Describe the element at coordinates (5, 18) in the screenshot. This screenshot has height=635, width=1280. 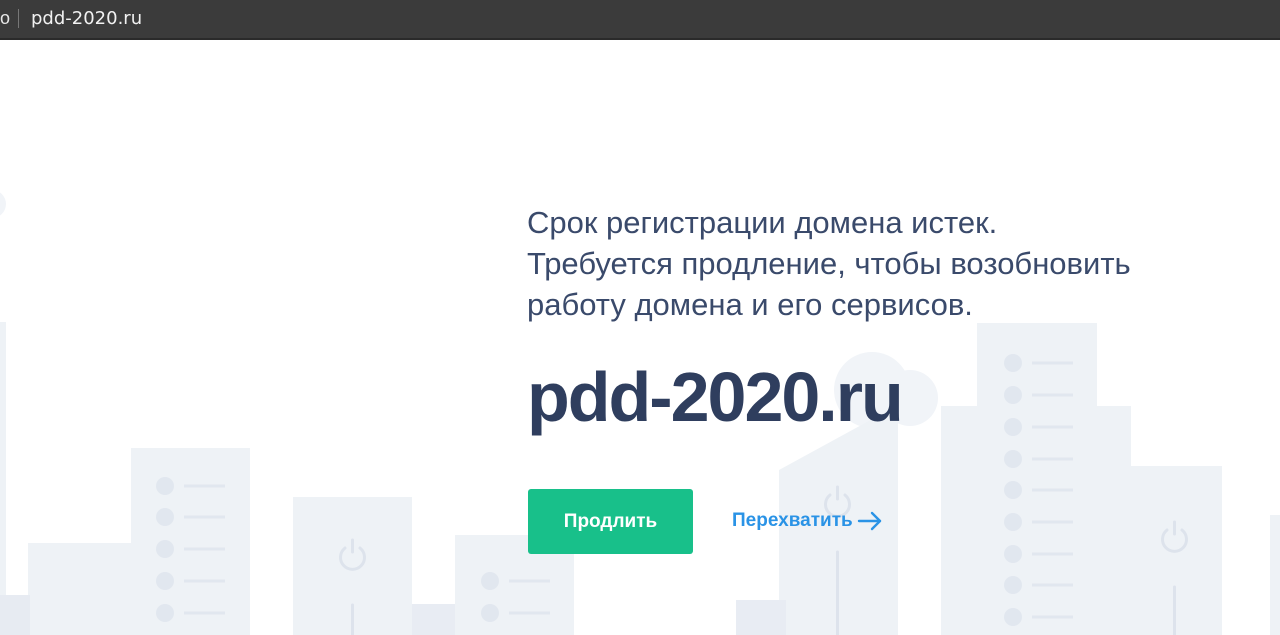
I see `tab-fragment: o` at that location.